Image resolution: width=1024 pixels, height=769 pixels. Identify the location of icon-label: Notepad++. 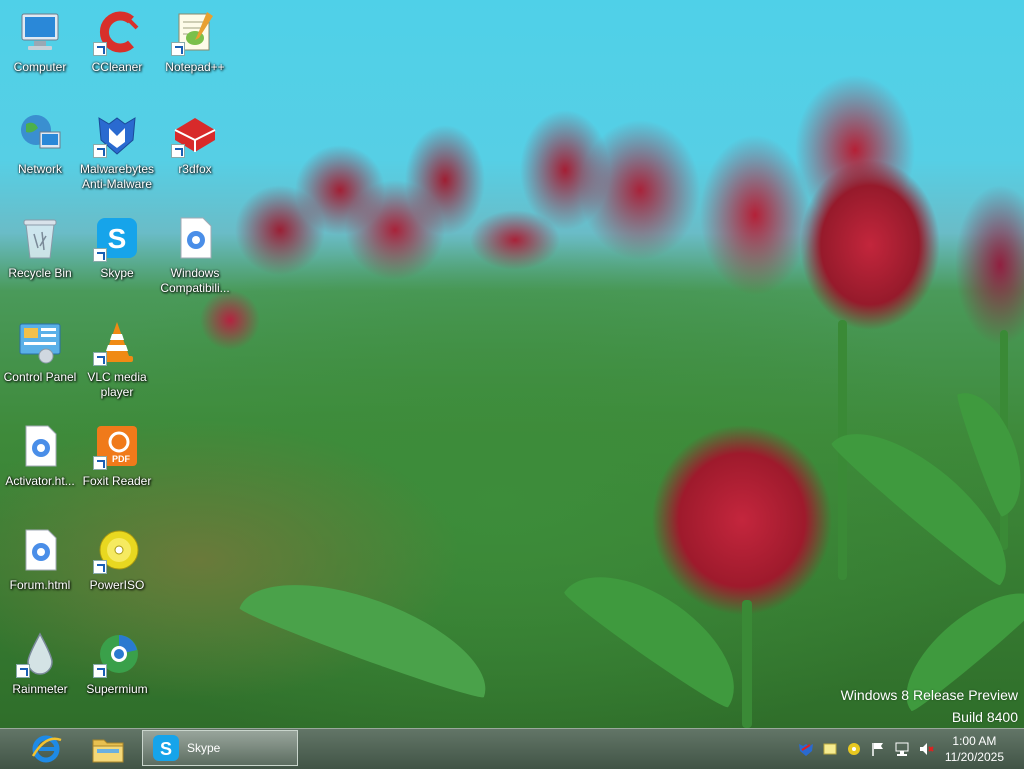
(195, 67).